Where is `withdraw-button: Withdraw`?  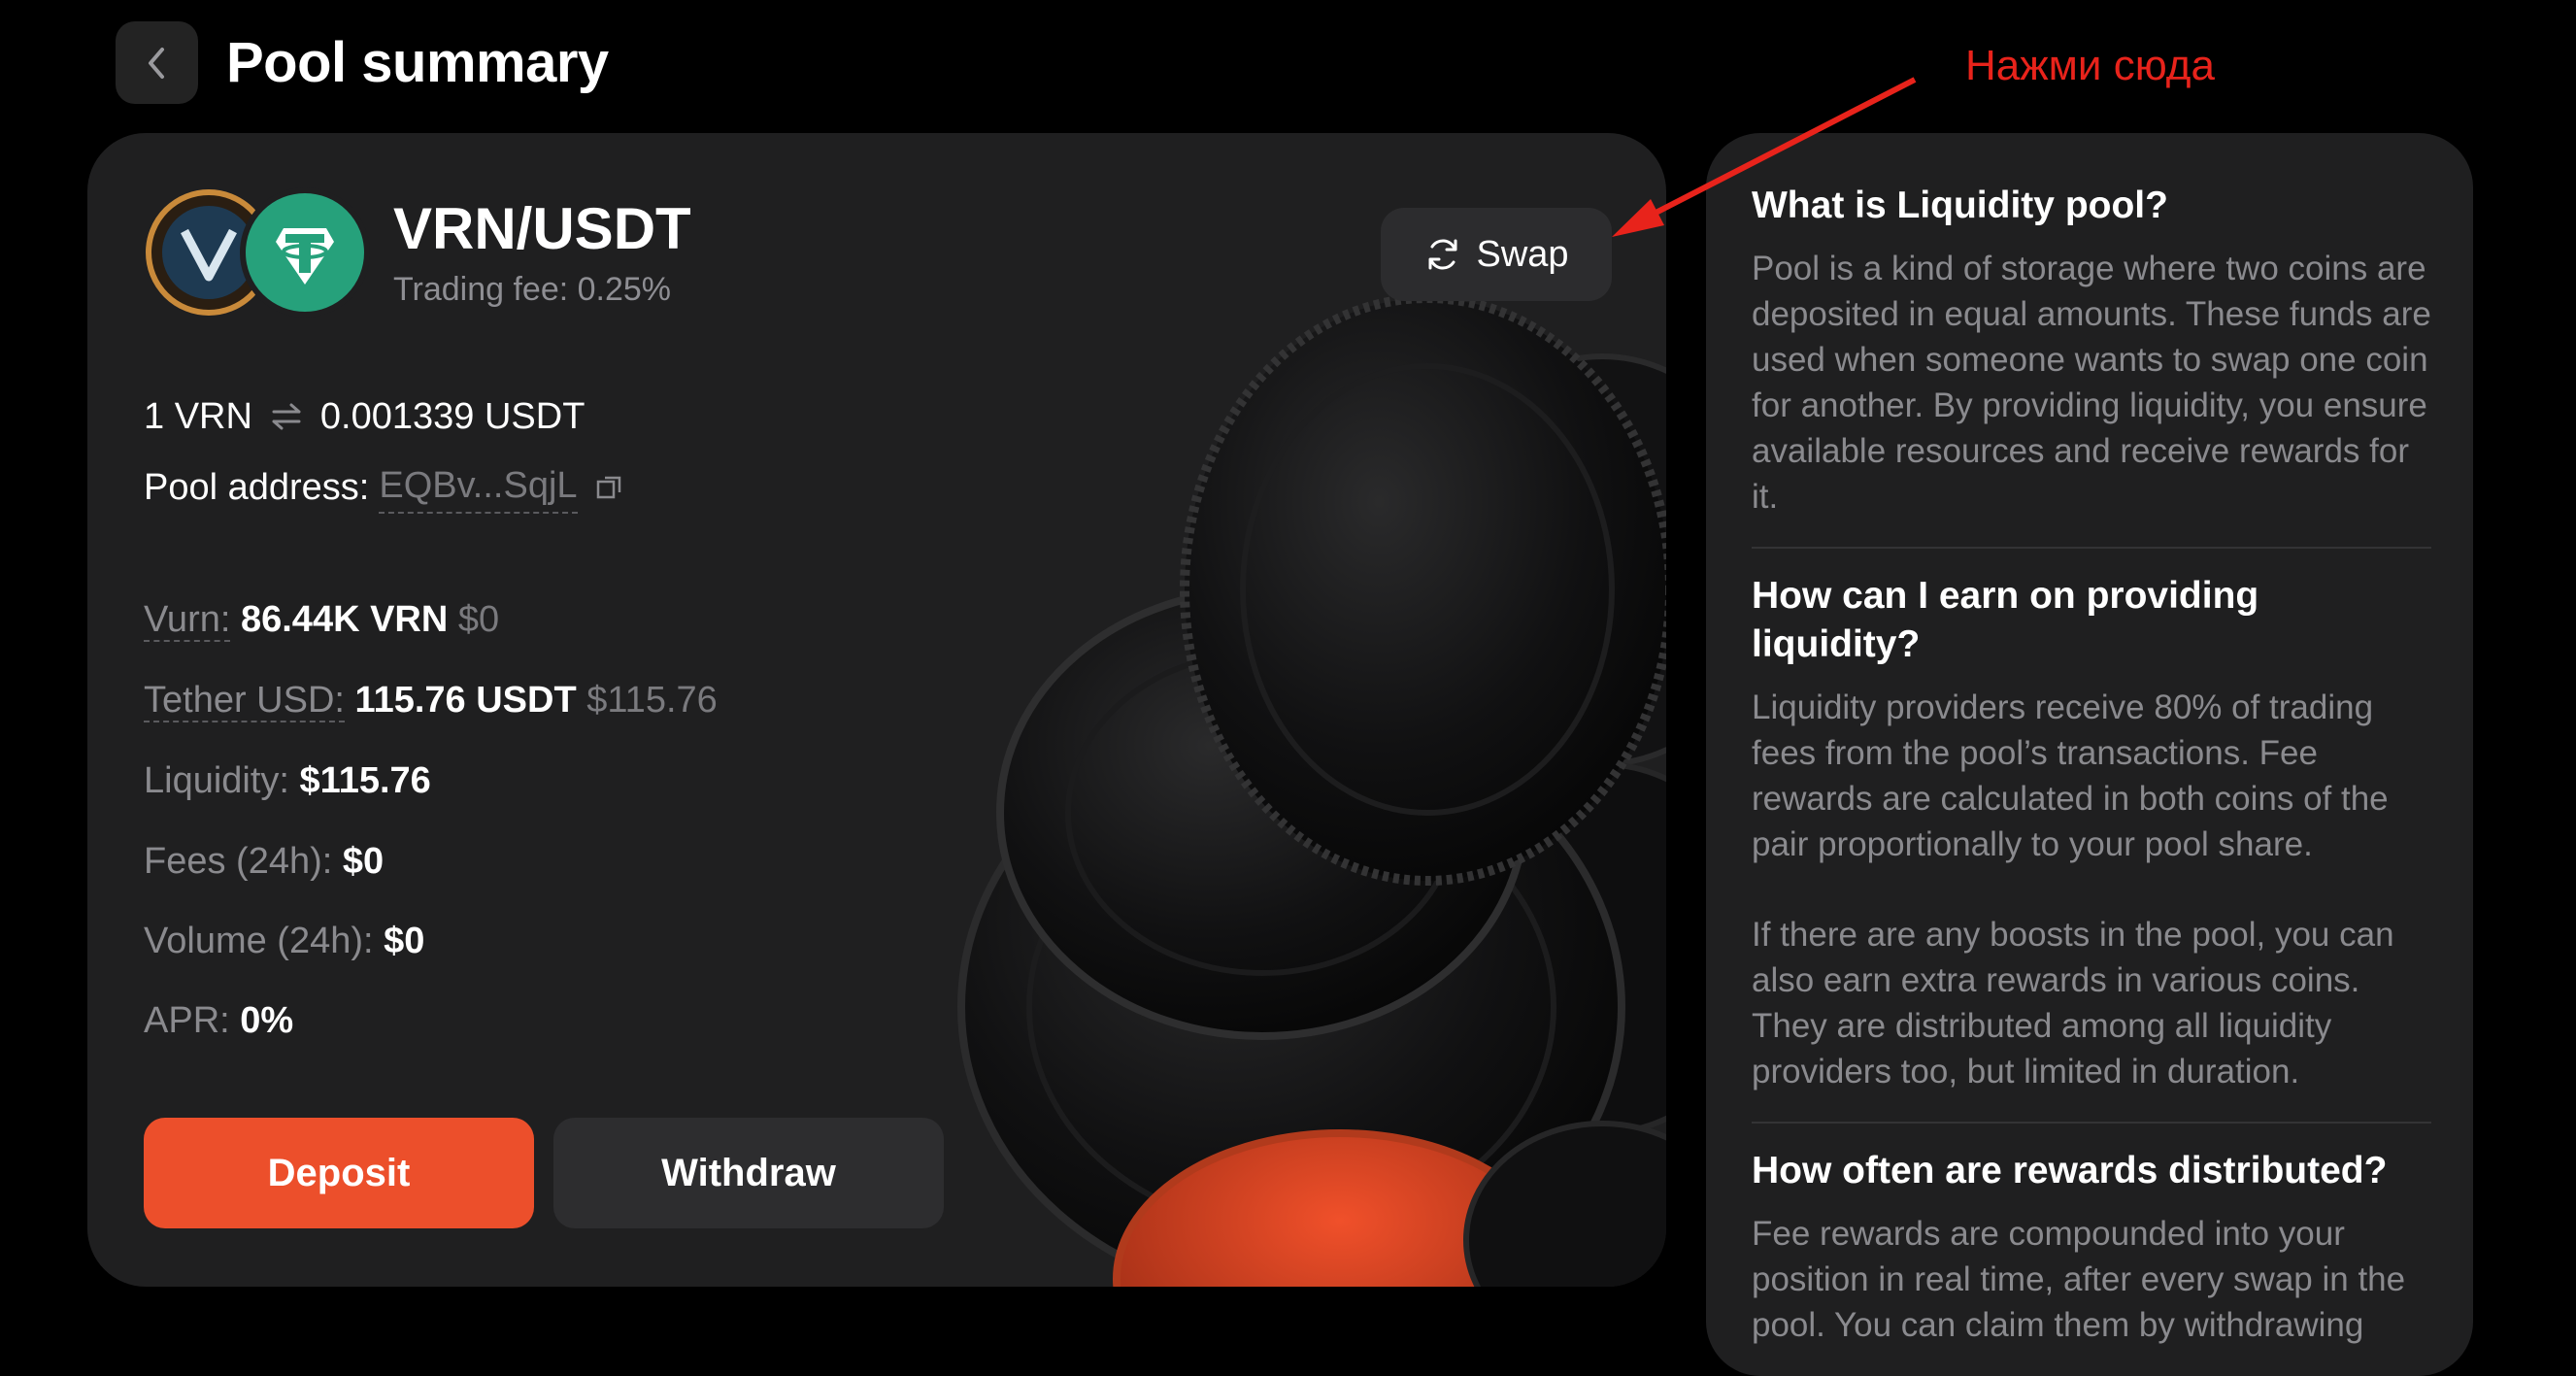 withdraw-button: Withdraw is located at coordinates (749, 1173).